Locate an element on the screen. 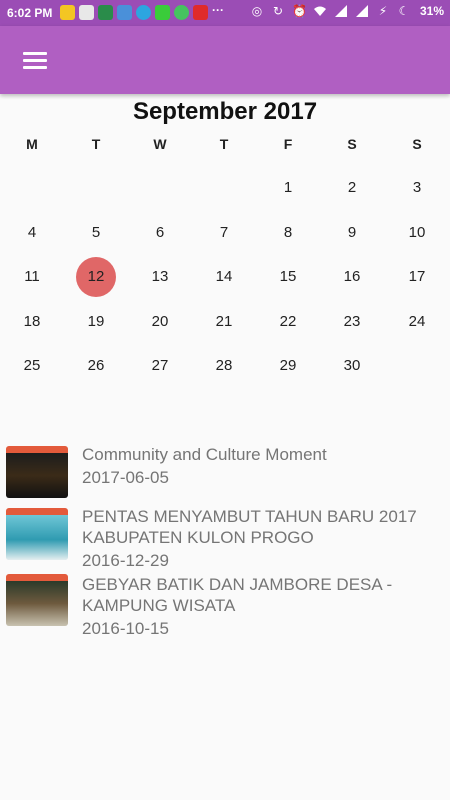 The height and width of the screenshot is (800, 450). event-date: 2017-06-05 is located at coordinates (125, 477).